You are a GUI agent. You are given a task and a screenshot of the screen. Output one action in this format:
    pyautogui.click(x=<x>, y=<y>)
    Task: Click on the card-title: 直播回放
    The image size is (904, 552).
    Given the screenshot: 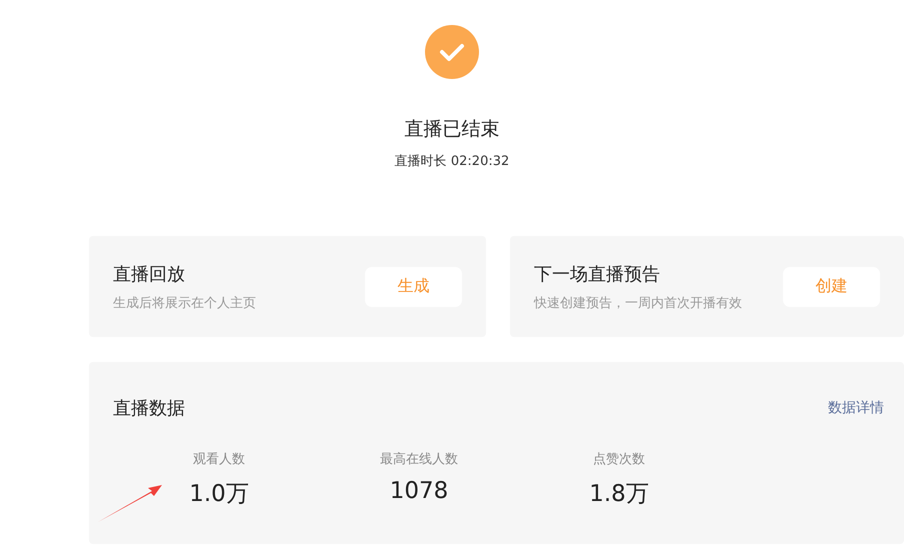 What is the action you would take?
    pyautogui.click(x=149, y=274)
    